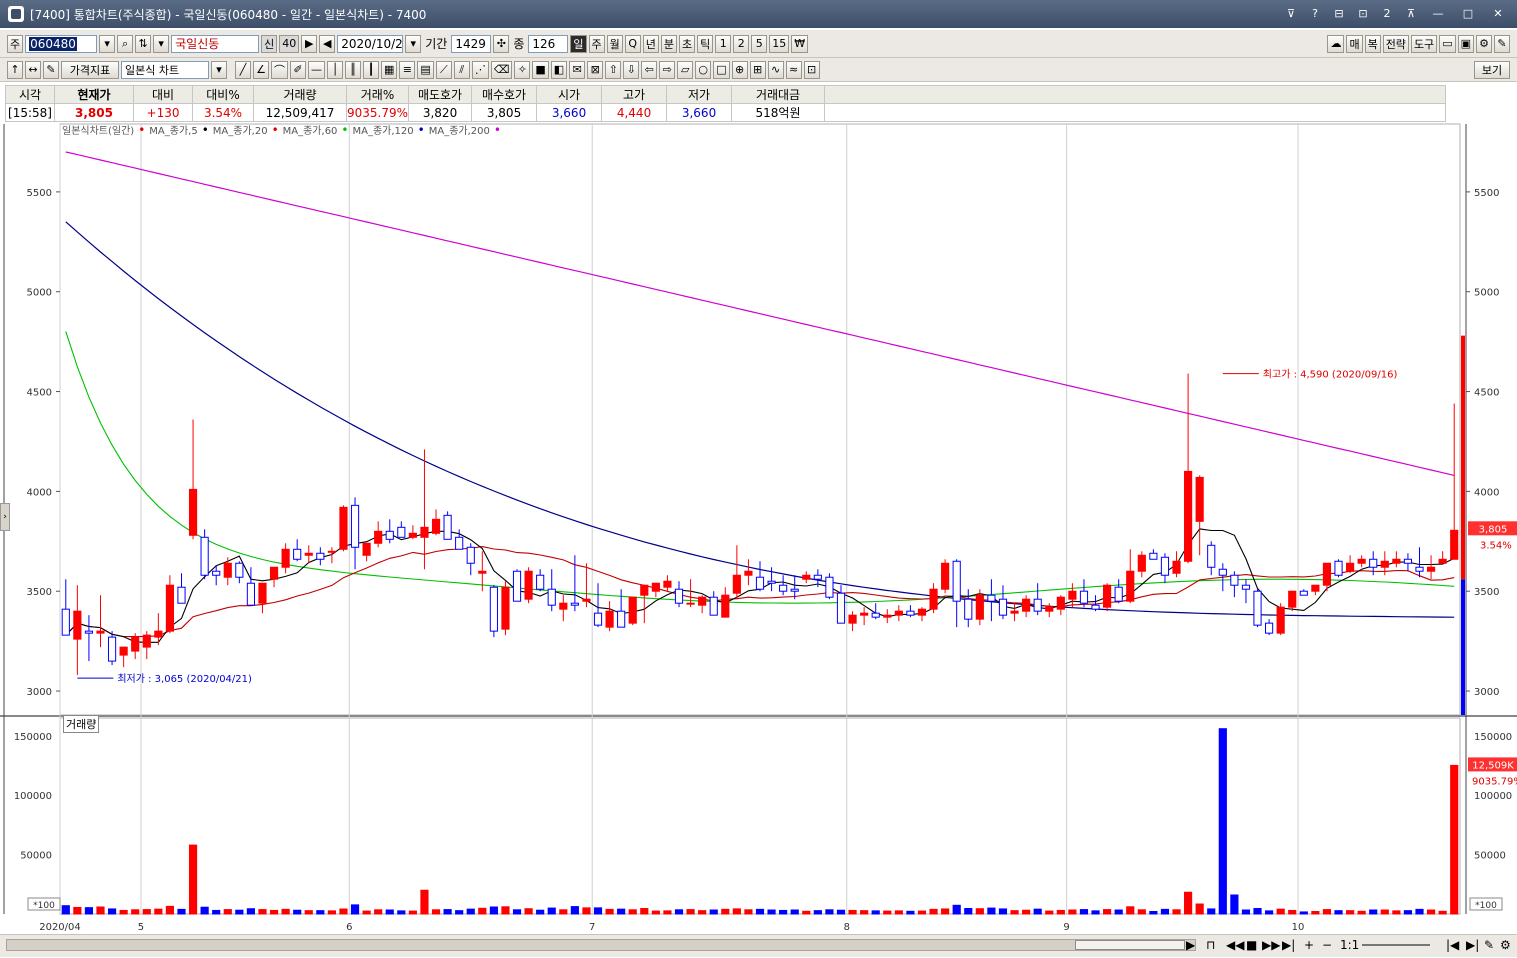 Image resolution: width=1517 pixels, height=958 pixels. What do you see at coordinates (240, 129) in the screenshot?
I see `legend-ma20: MA_종가,20` at bounding box center [240, 129].